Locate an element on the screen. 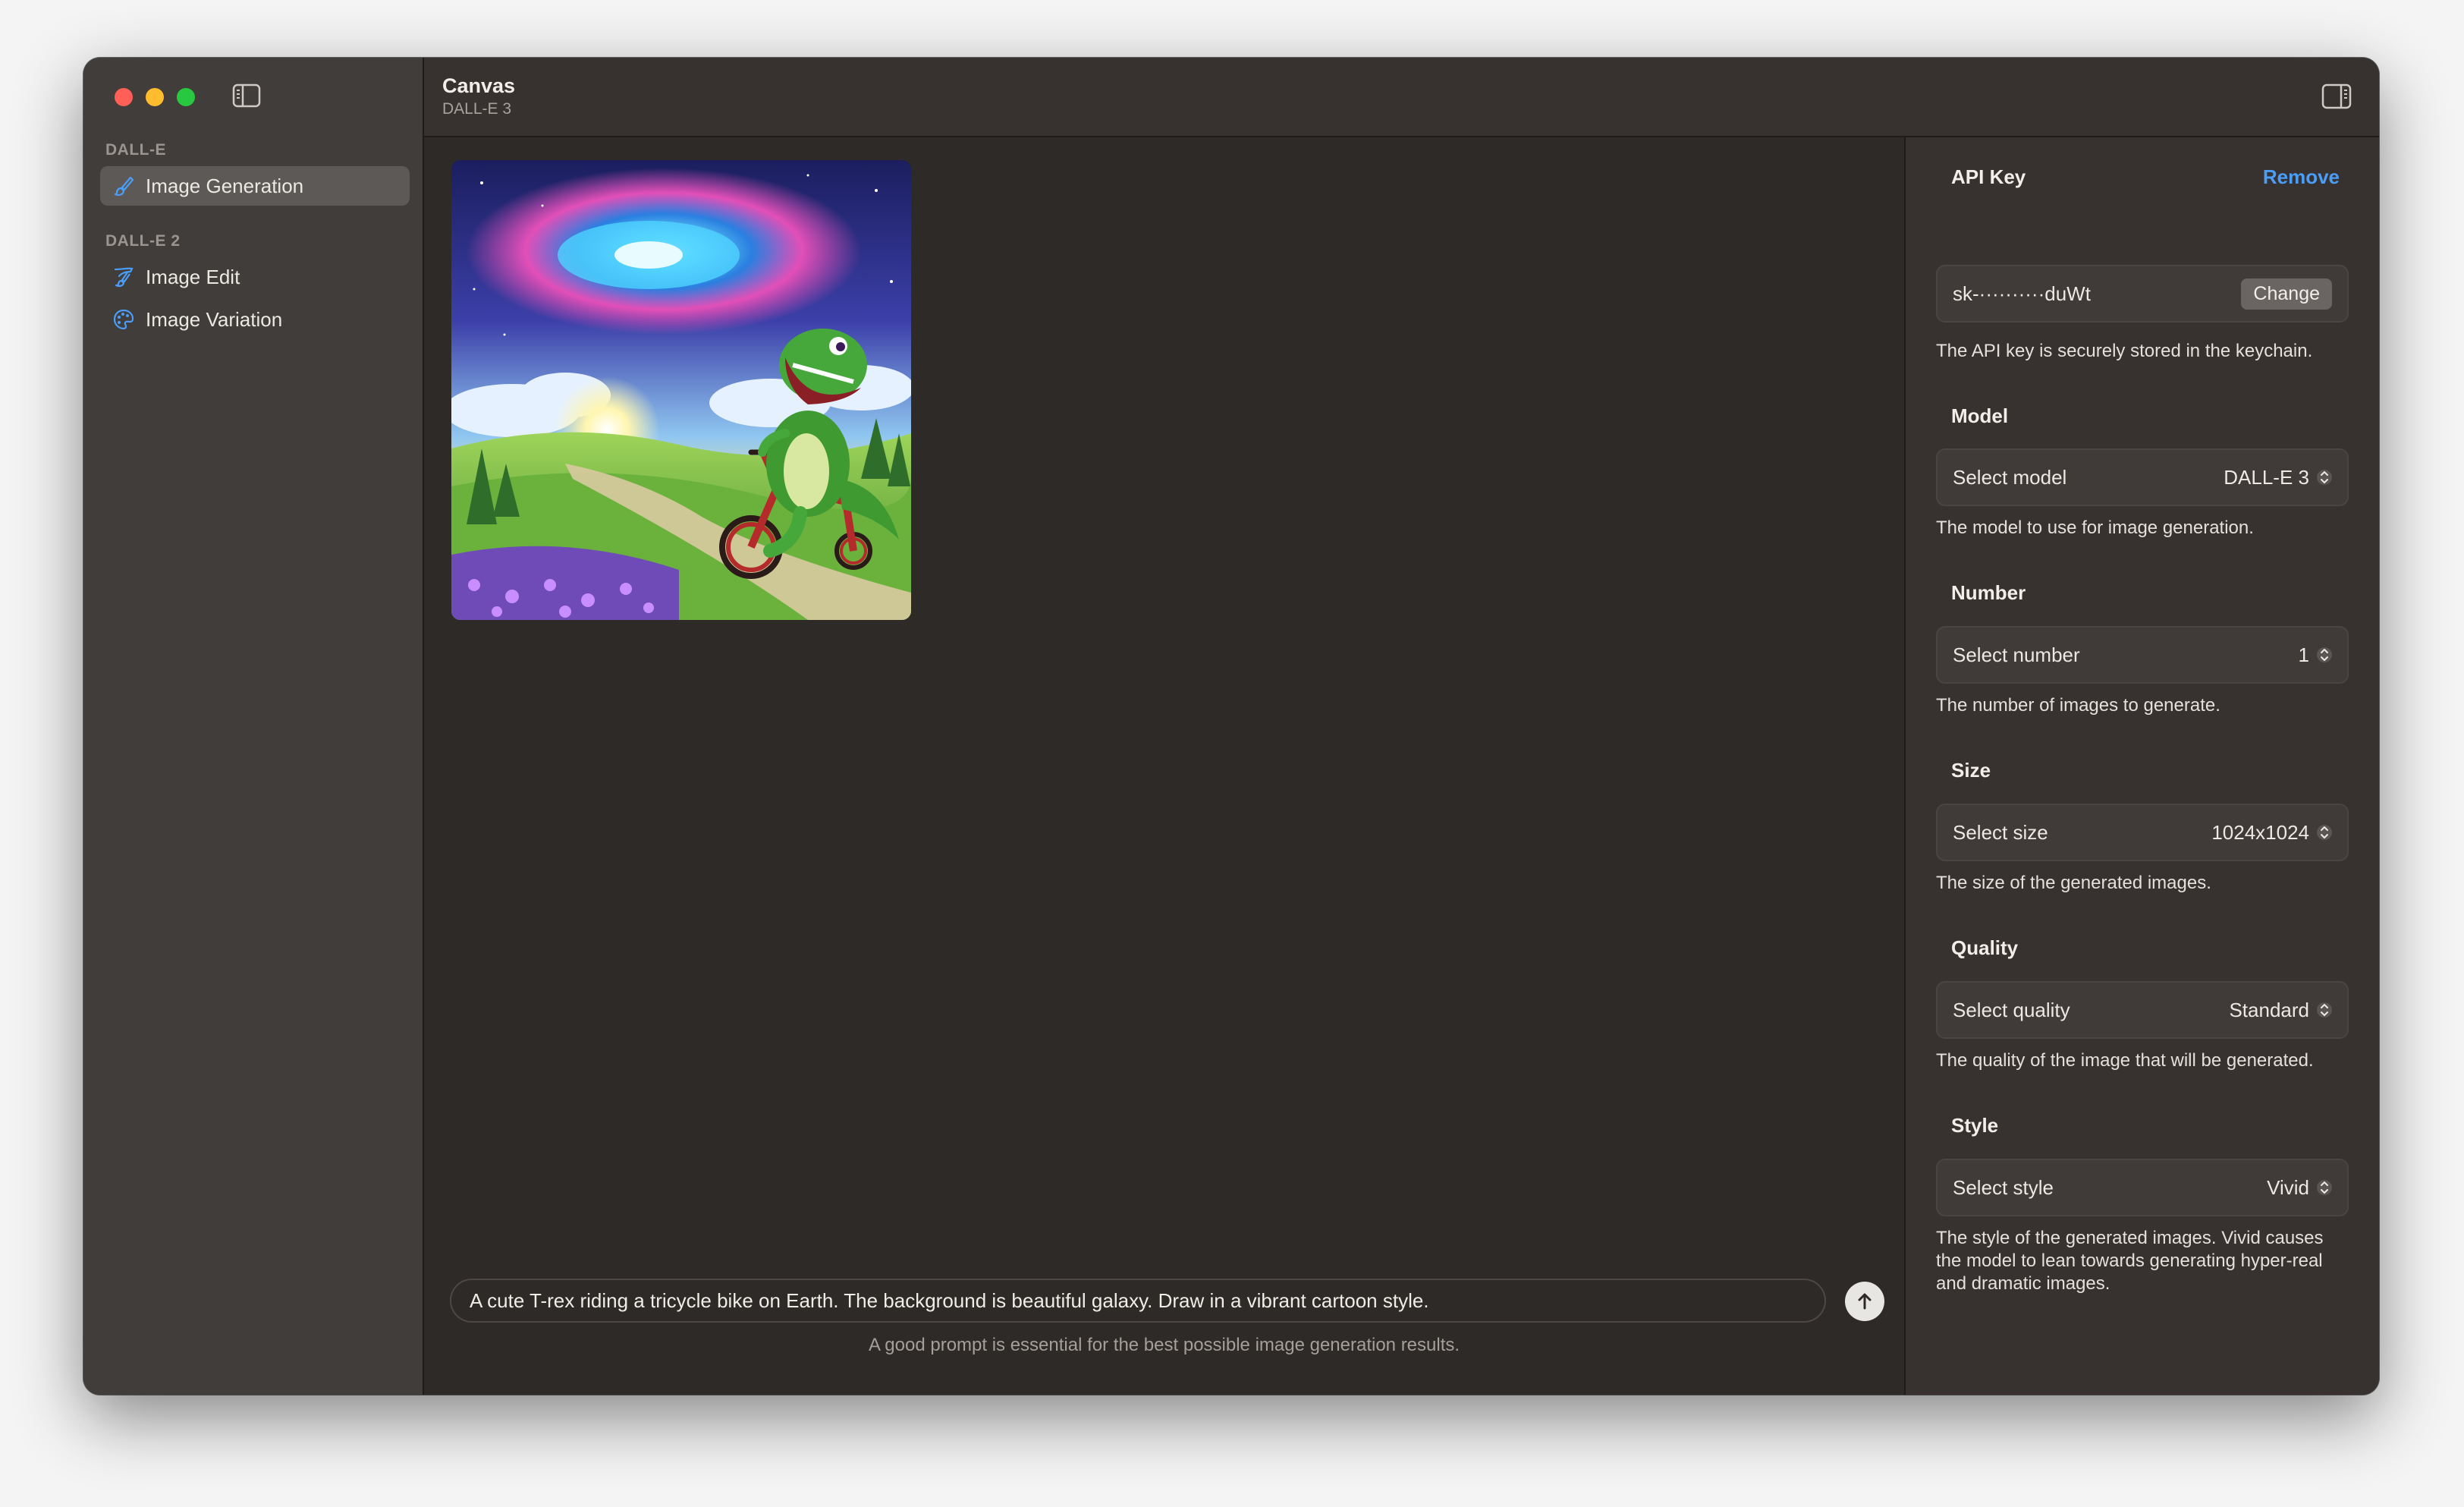 This screenshot has width=2464, height=1507. model-field-label: Select model is located at coordinates (2010, 477).